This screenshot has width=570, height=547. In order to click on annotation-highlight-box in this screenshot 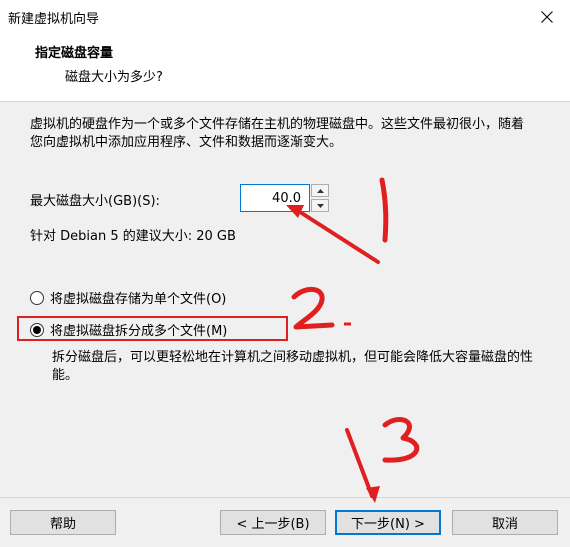, I will do `click(152, 328)`.